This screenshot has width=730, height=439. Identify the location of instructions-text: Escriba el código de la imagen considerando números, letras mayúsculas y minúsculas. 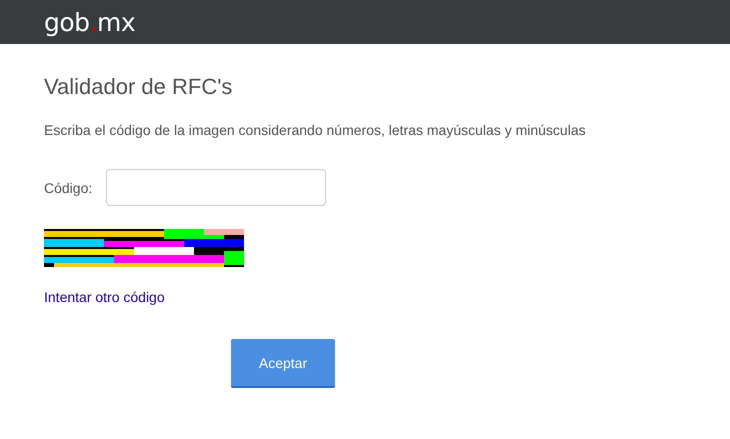
(315, 130).